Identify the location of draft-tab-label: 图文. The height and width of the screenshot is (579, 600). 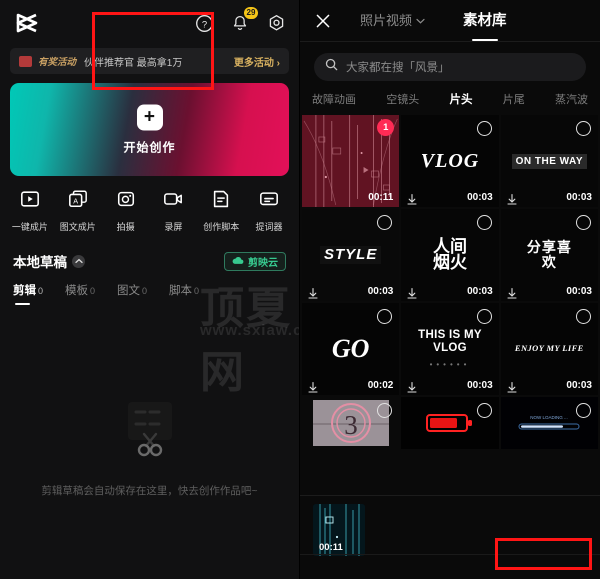
(129, 291).